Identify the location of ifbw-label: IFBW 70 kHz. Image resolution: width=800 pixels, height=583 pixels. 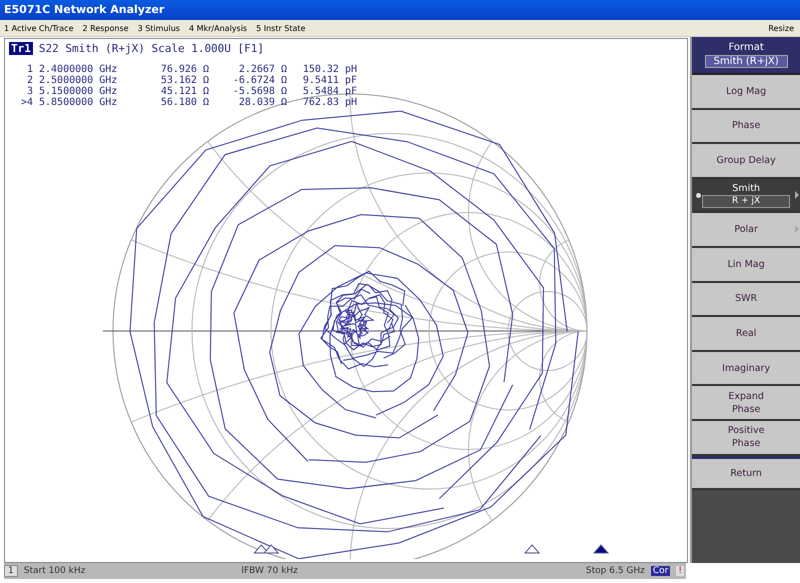
(270, 571).